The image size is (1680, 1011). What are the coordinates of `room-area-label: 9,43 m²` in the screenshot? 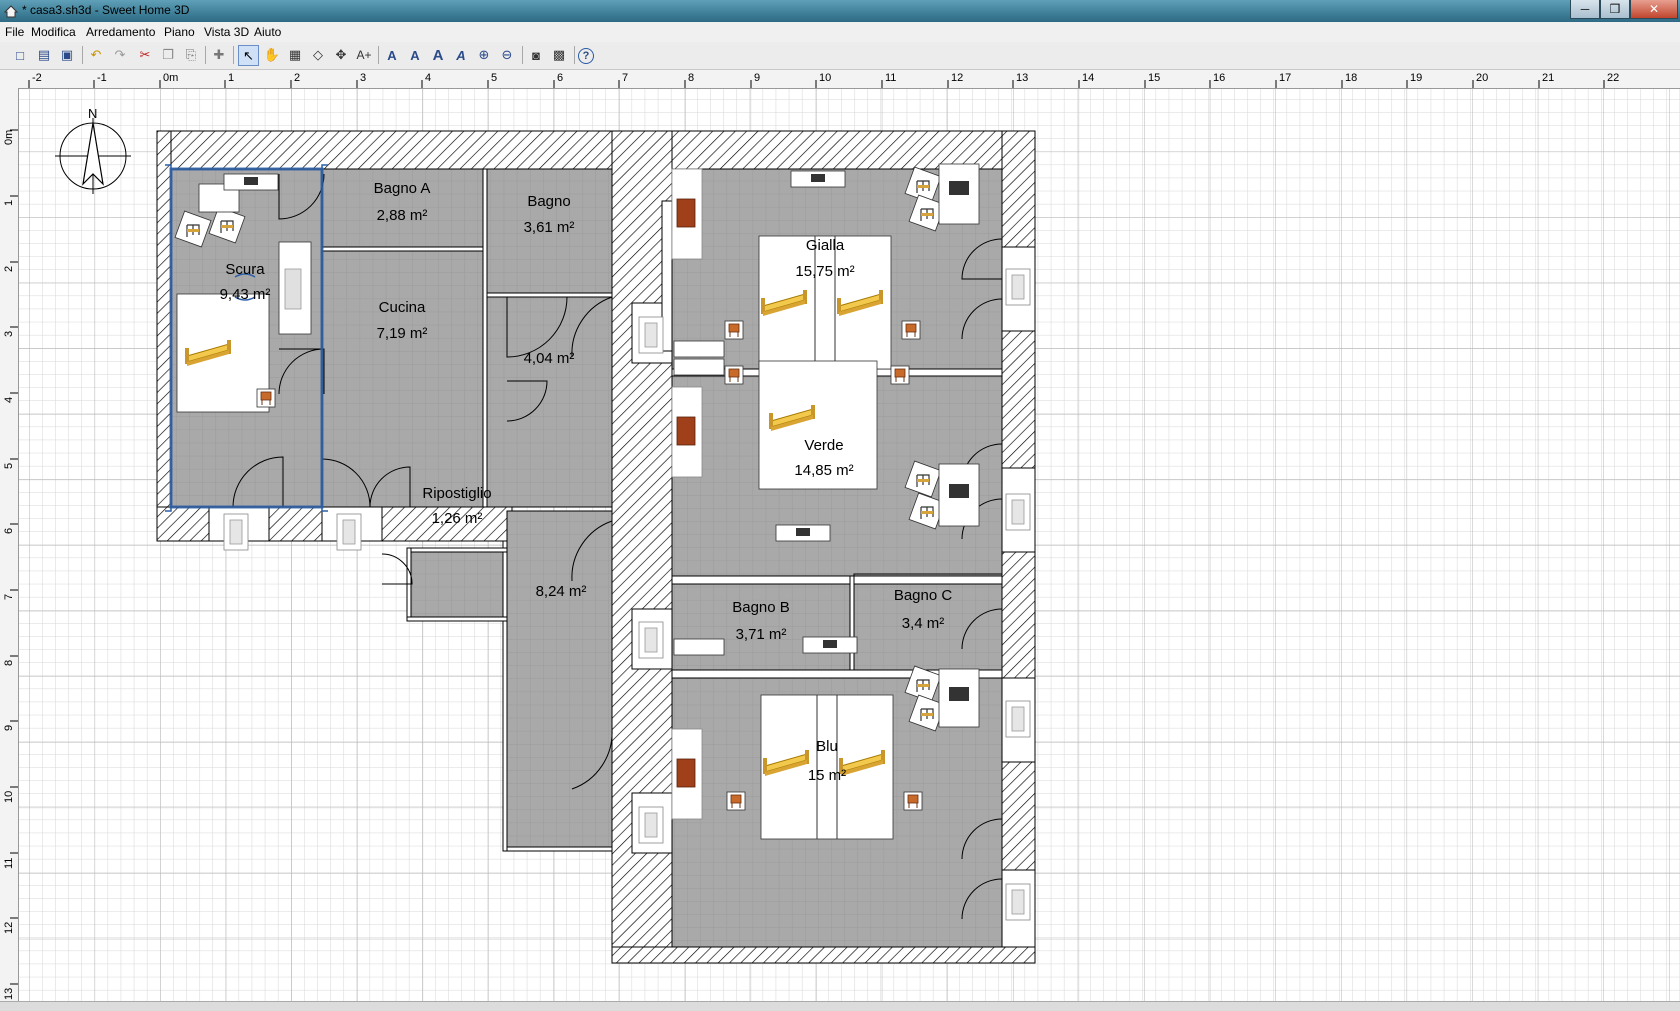 It's located at (245, 294).